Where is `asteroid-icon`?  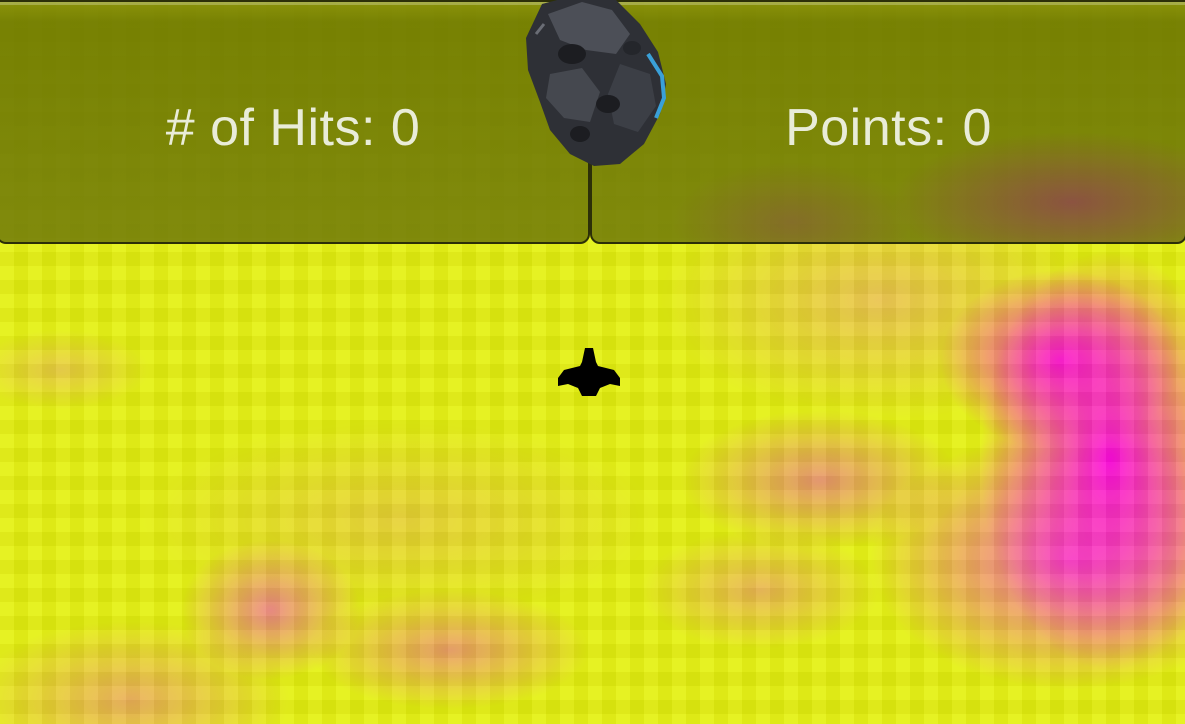 asteroid-icon is located at coordinates (596, 83).